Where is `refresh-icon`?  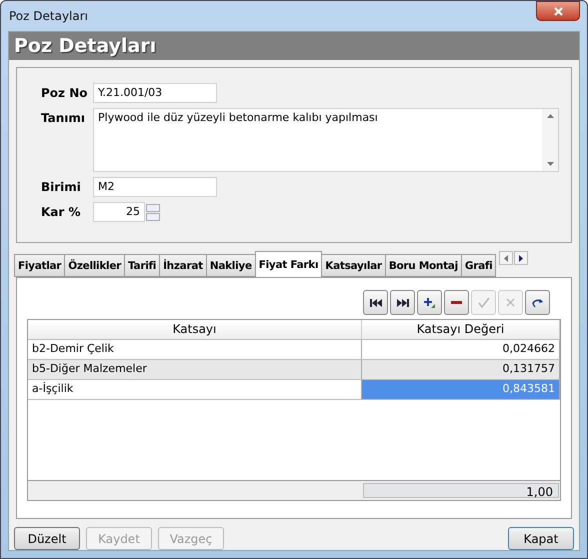
refresh-icon is located at coordinates (537, 303).